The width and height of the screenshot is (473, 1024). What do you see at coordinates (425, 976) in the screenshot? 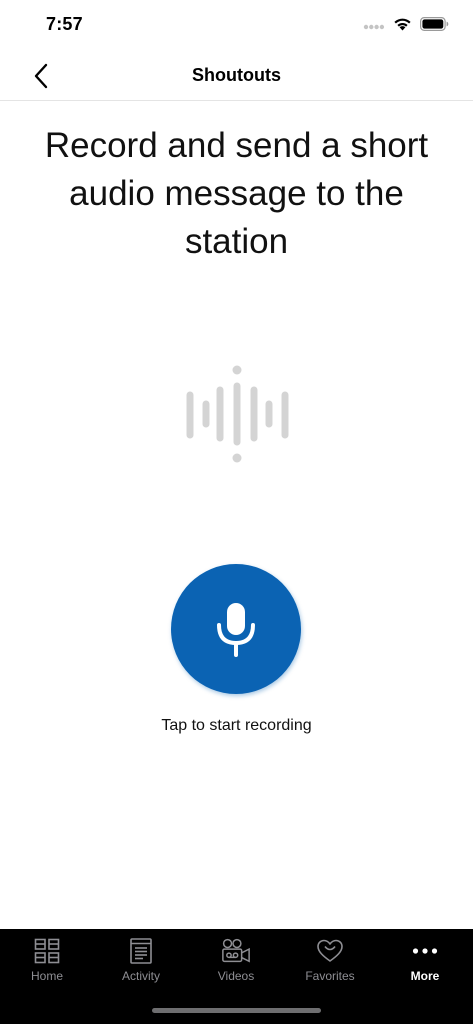
I see `tab-label: More` at bounding box center [425, 976].